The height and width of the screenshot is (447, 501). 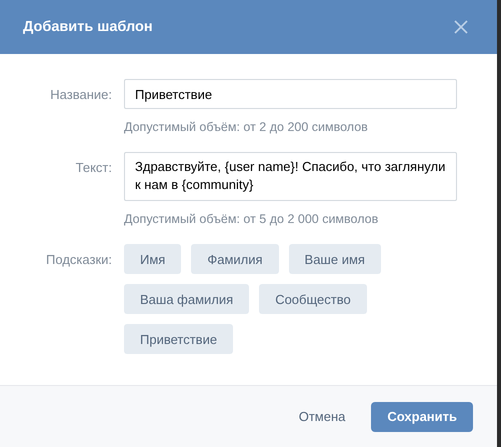 I want to click on field-label: Название:, so click(x=80, y=95).